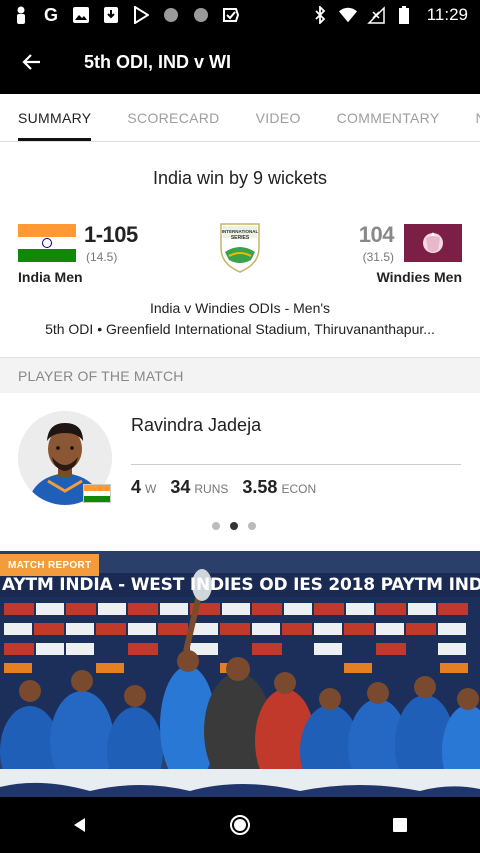 This screenshot has height=853, width=480. I want to click on team-away-name: Windies Men, so click(419, 277).